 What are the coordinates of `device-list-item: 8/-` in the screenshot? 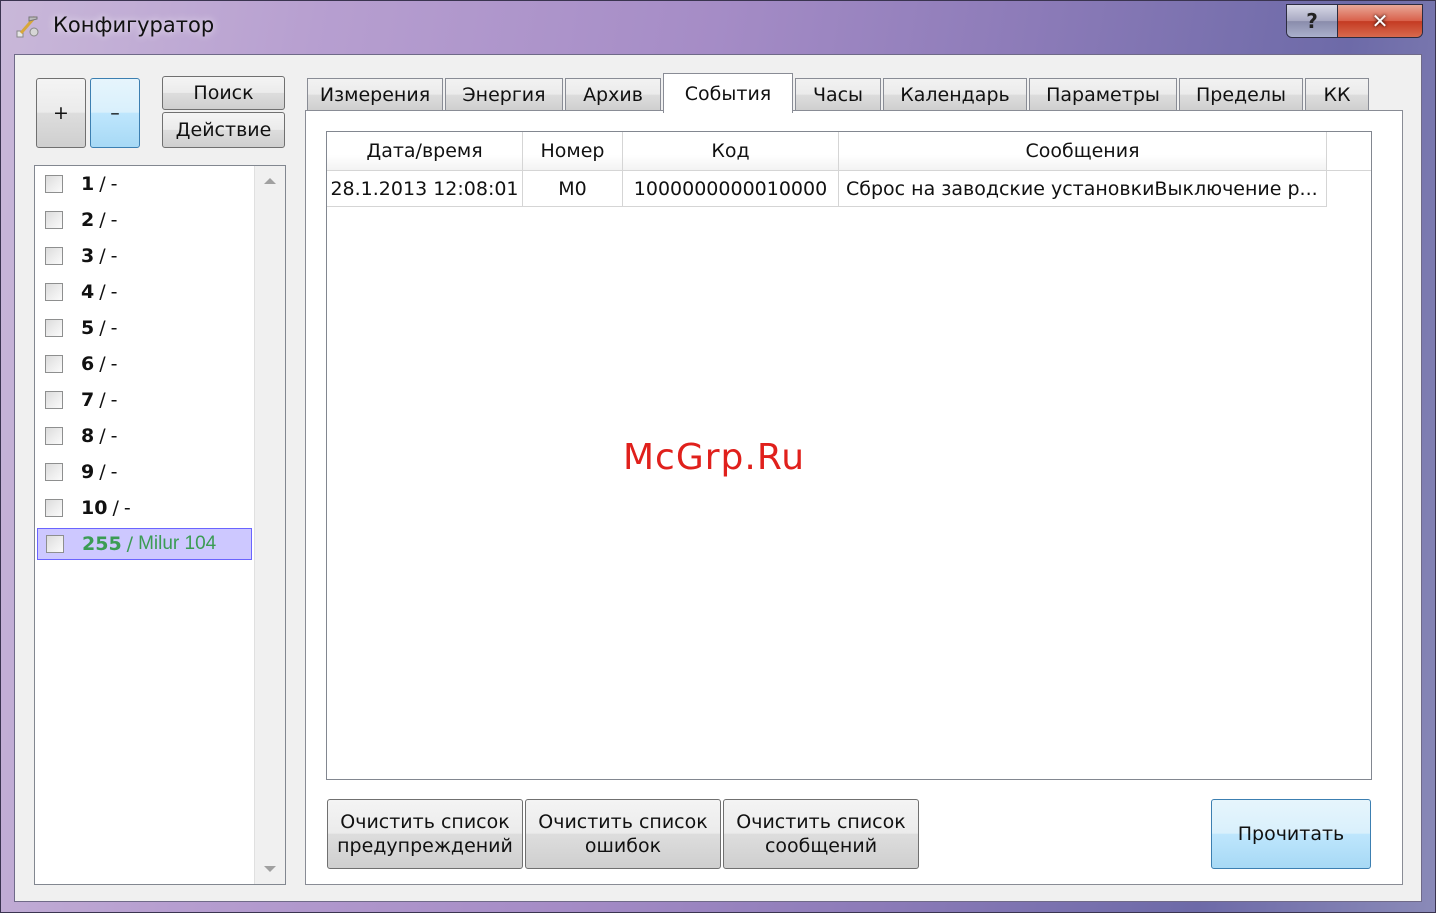 It's located at (144, 436).